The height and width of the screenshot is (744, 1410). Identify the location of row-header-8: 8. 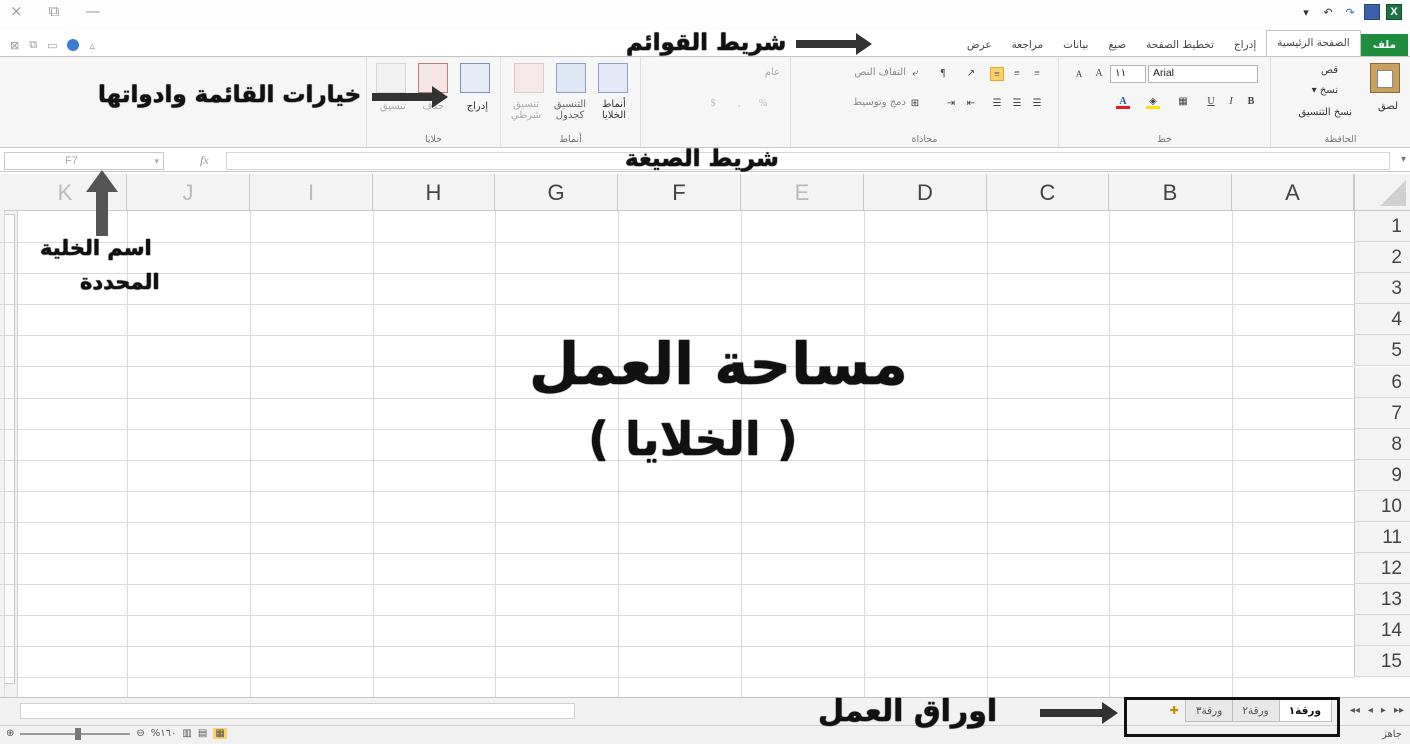
(1382, 444).